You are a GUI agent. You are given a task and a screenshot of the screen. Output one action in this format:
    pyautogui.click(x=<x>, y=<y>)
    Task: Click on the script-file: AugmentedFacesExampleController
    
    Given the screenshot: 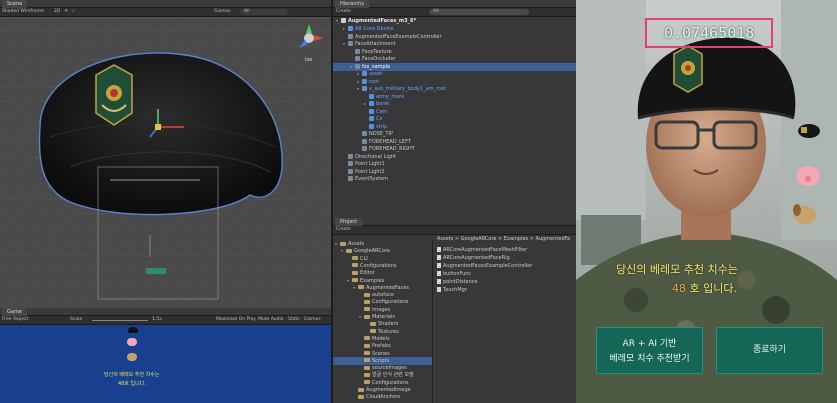 What is the action you would take?
    pyautogui.click(x=507, y=266)
    